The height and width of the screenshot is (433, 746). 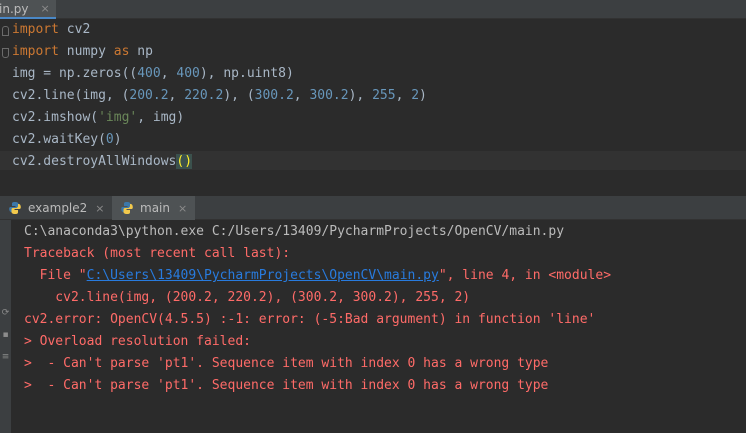 I want to click on run-tab-bar: example2 × main ×, so click(x=373, y=208).